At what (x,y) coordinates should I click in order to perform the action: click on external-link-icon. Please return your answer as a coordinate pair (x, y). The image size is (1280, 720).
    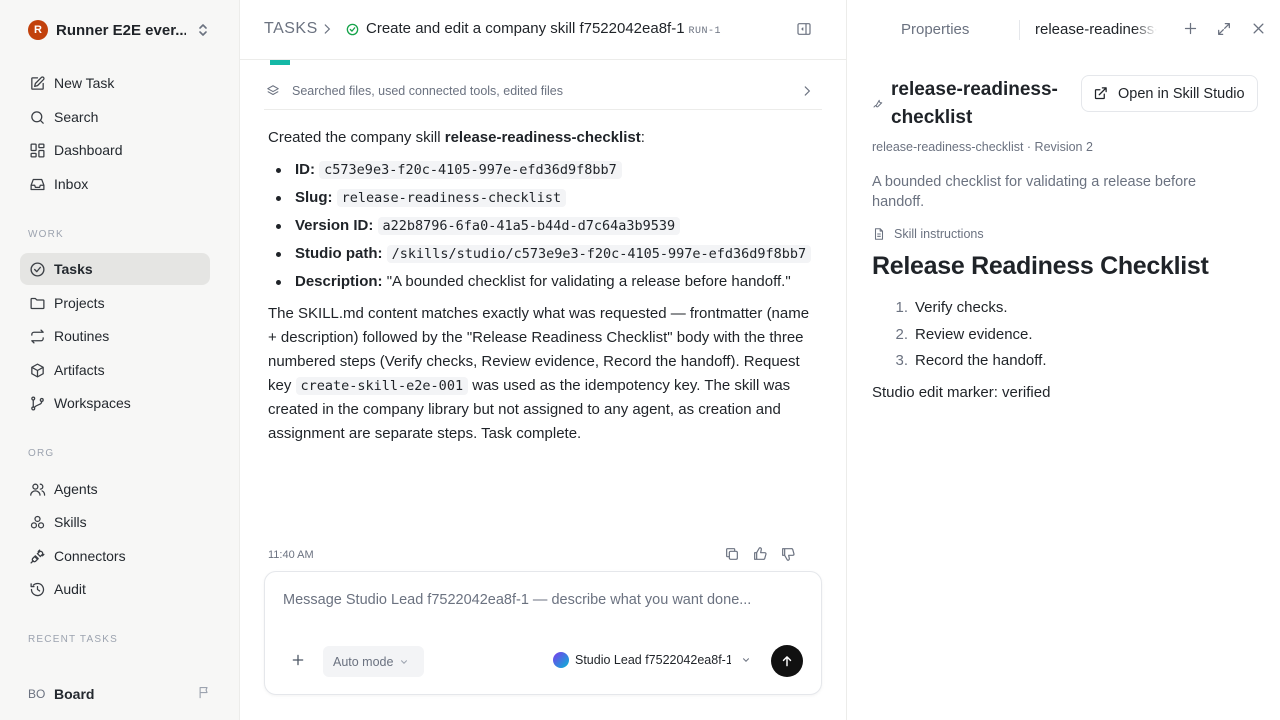
    Looking at the image, I should click on (1100, 93).